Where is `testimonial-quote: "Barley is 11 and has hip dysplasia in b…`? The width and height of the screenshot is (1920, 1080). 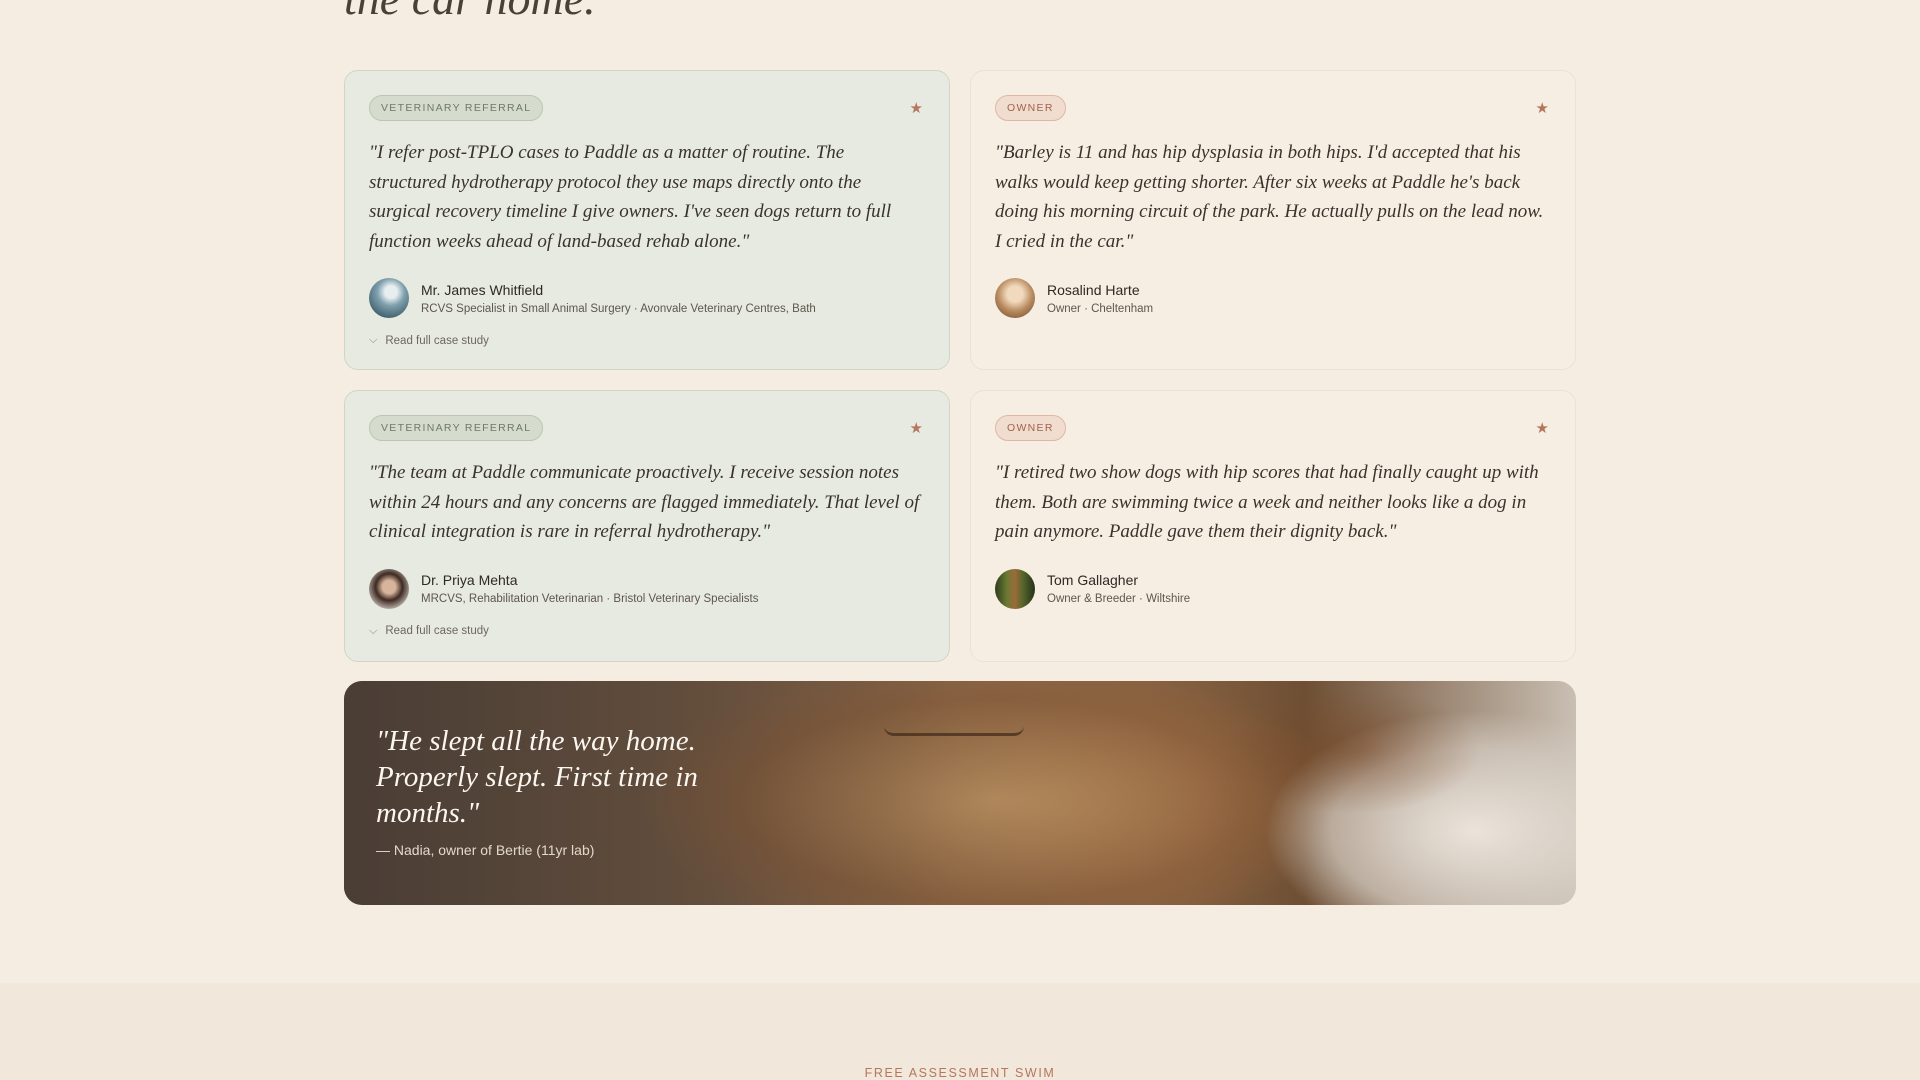 testimonial-quote: "Barley is 11 and has hip dysplasia in b… is located at coordinates (1269, 197).